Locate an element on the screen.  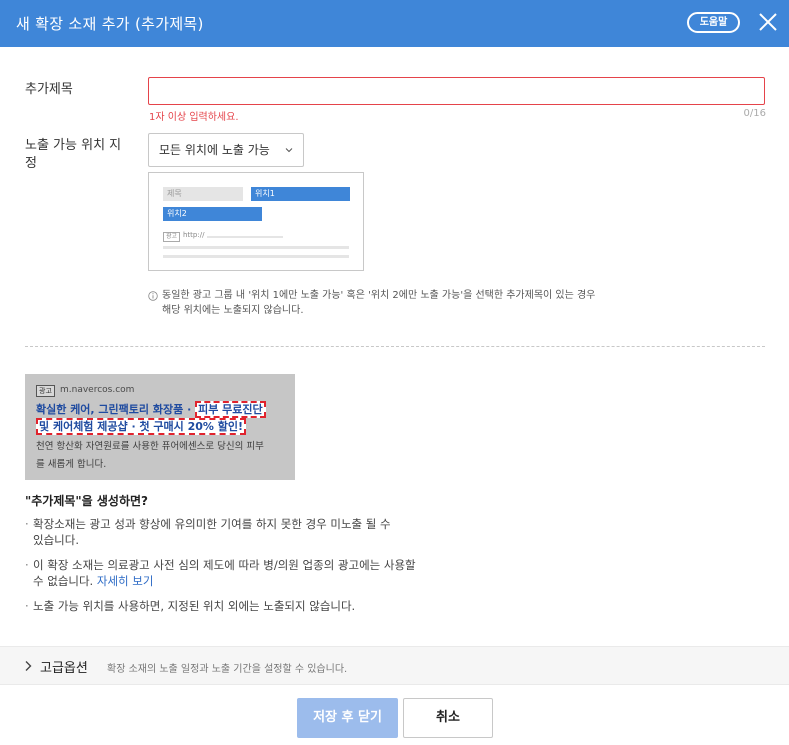
preview-url: http:// is located at coordinates (194, 235).